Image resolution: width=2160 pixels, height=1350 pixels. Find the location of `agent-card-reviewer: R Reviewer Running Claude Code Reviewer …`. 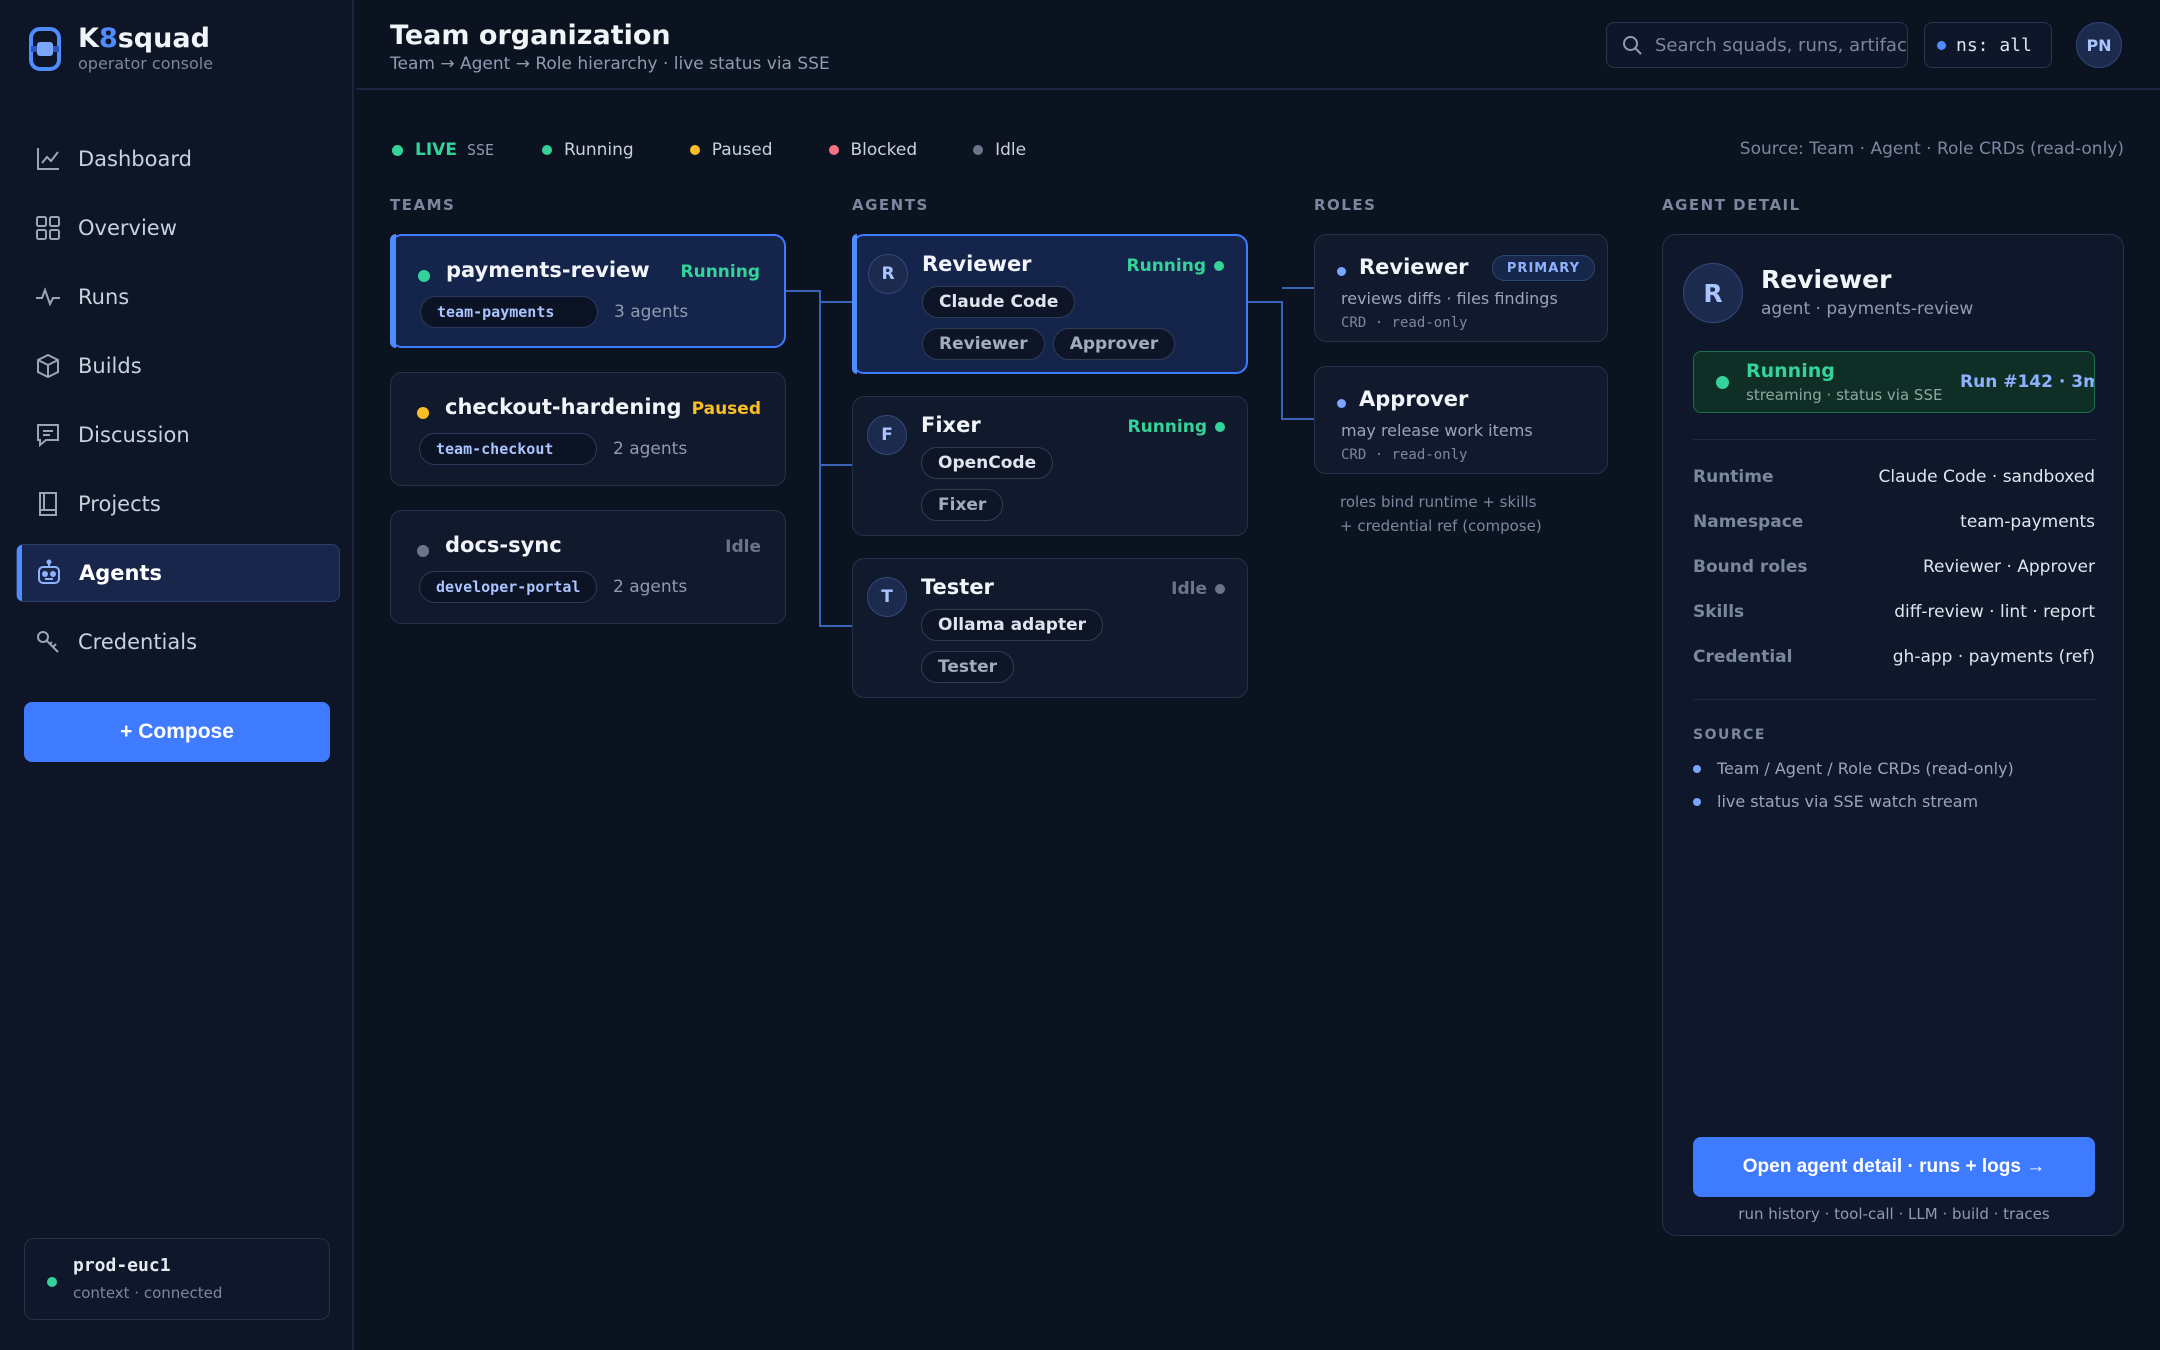

agent-card-reviewer: R Reviewer Running Claude Code Reviewer … is located at coordinates (1050, 304).